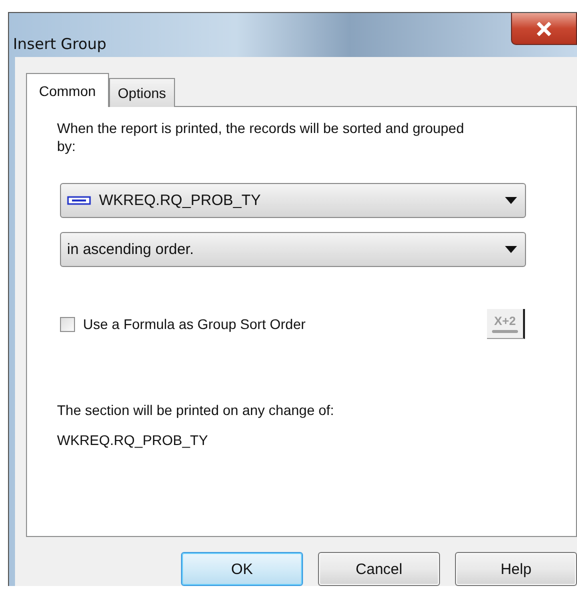 The image size is (577, 597). Describe the element at coordinates (67, 90) in the screenshot. I see `tab: Common` at that location.